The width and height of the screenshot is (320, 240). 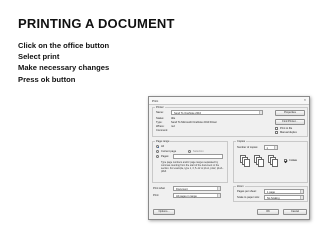 What do you see at coordinates (276, 132) in the screenshot?
I see `manual-duplex-checkbox` at bounding box center [276, 132].